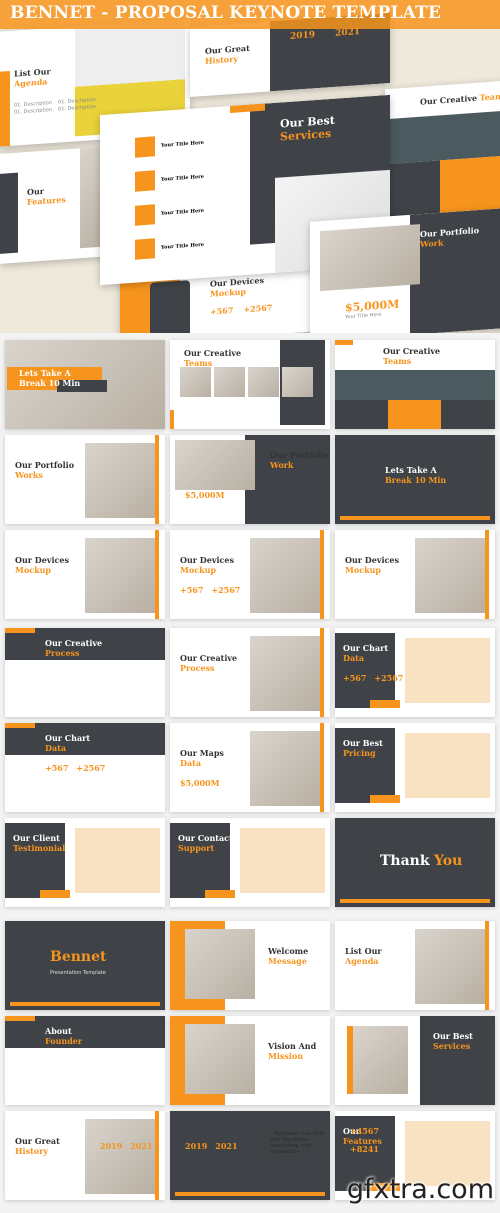  Describe the element at coordinates (363, 951) in the screenshot. I see `slide-title: List Our` at that location.